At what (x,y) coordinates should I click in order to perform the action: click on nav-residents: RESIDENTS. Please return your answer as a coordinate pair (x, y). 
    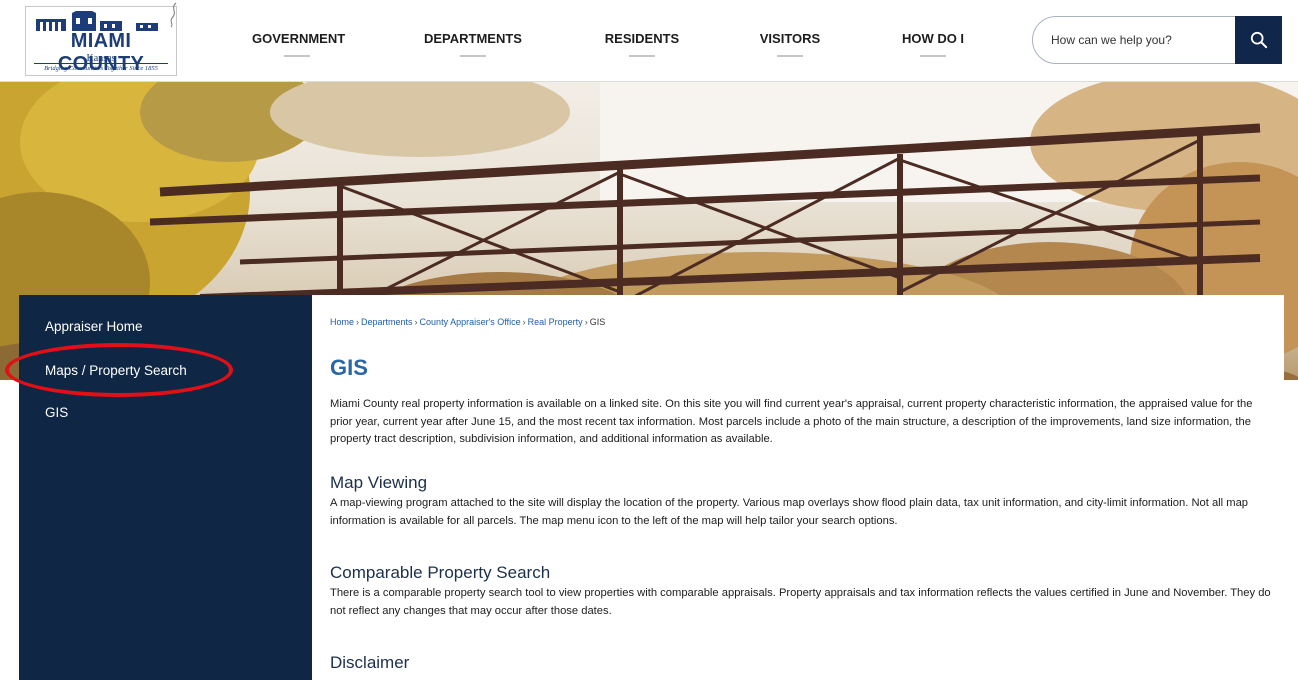
    Looking at the image, I should click on (642, 48).